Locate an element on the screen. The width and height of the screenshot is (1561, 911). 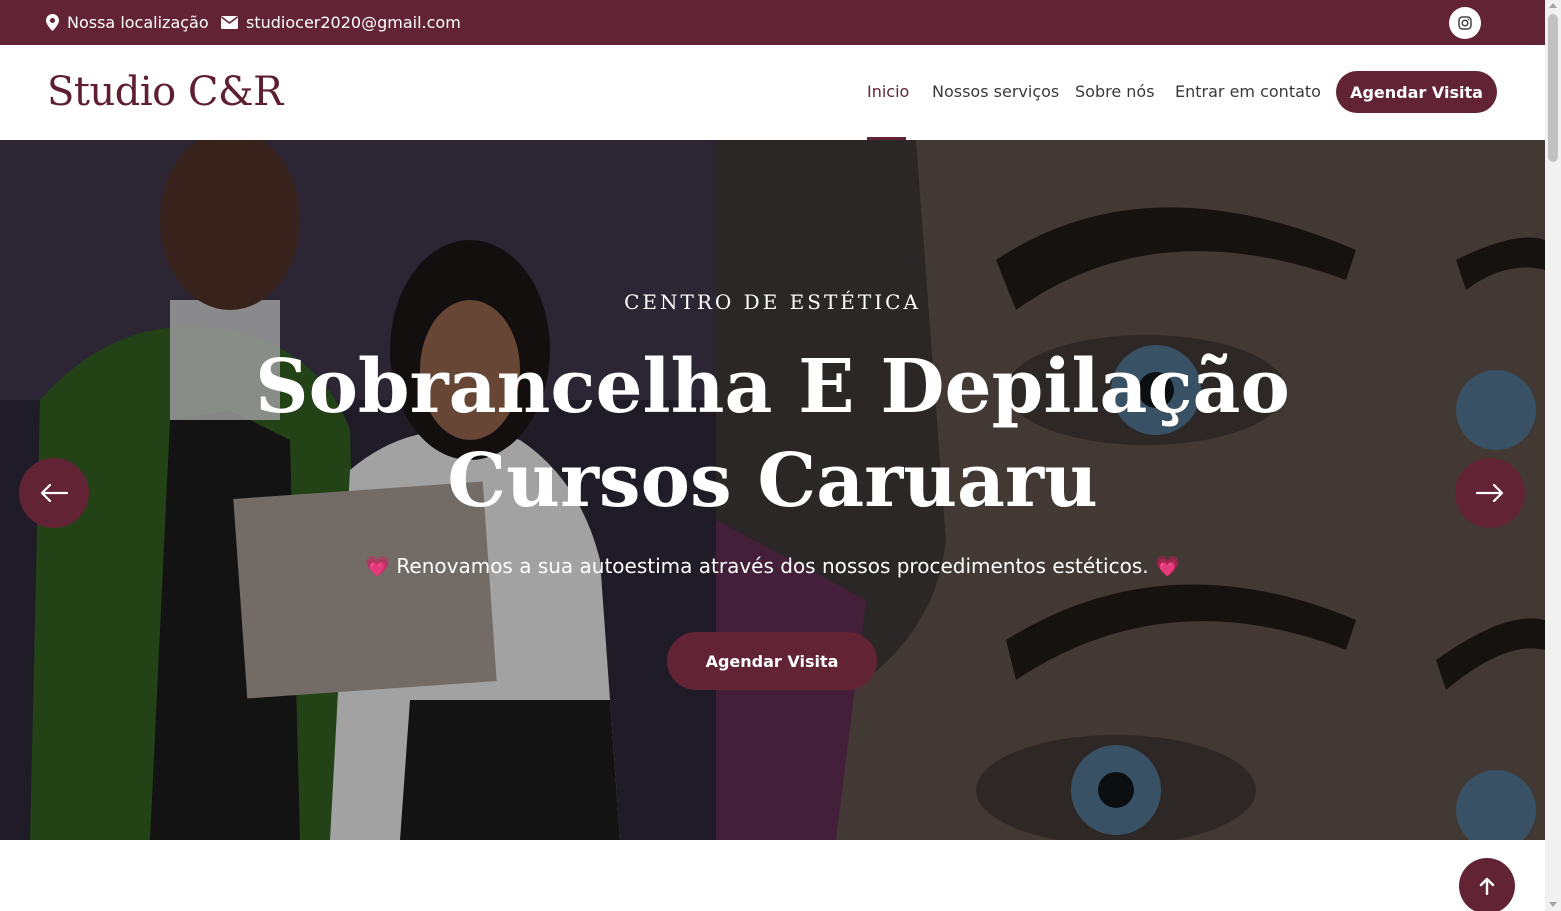
carousel-prev-button is located at coordinates (54, 493).